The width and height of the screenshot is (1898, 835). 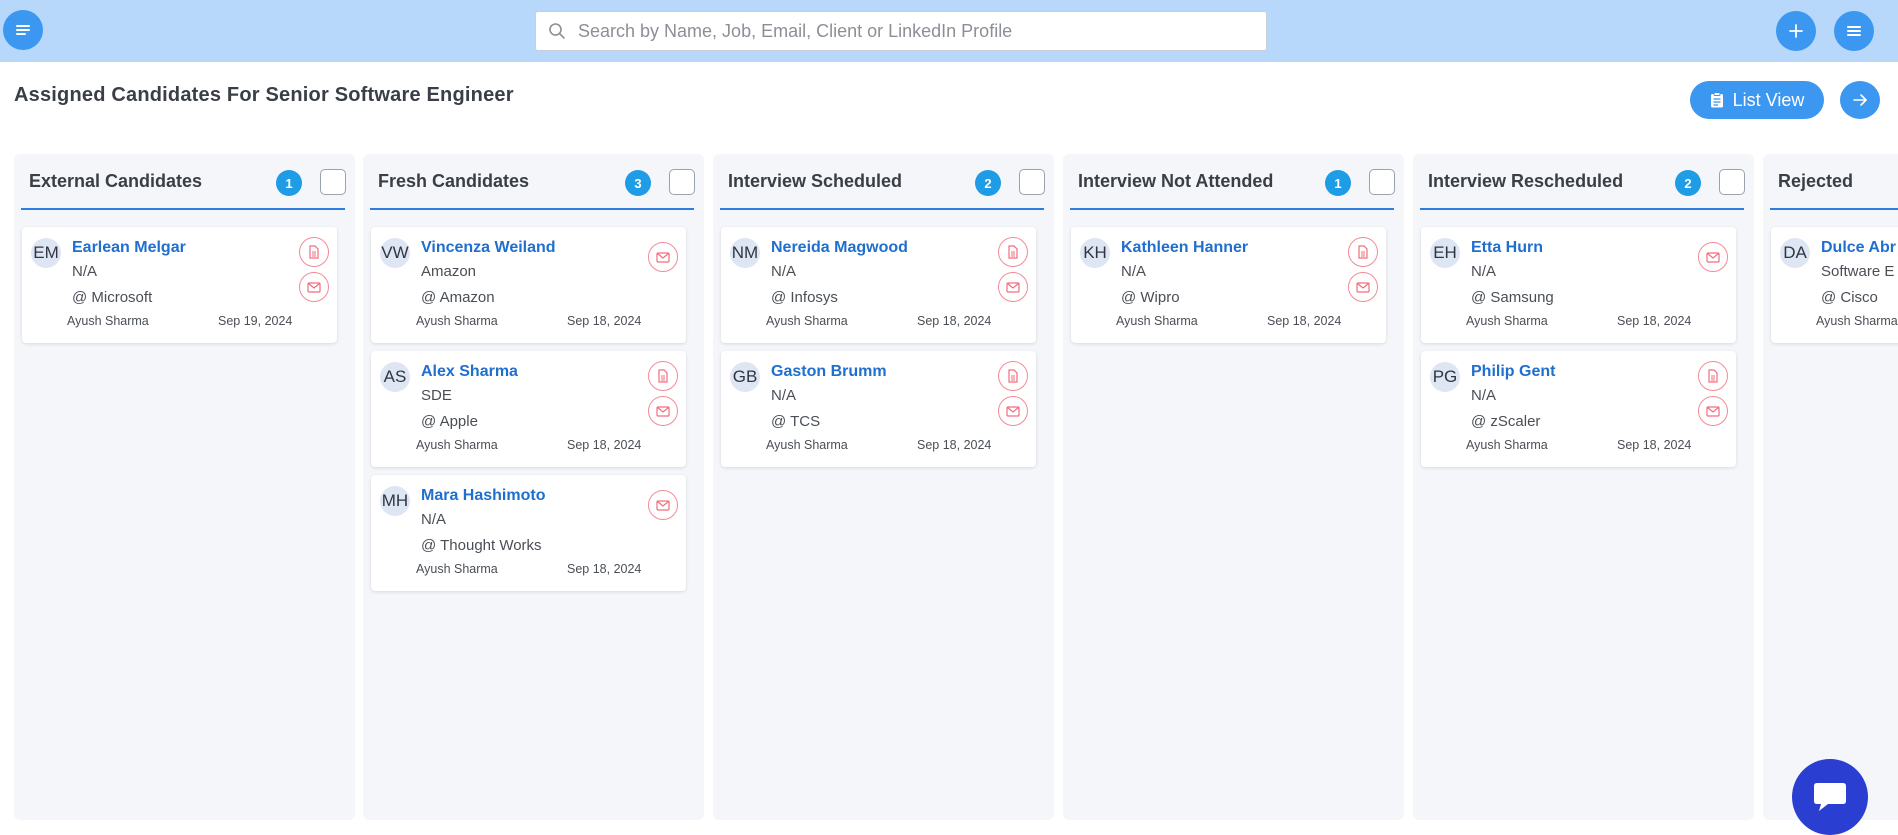 What do you see at coordinates (1796, 31) in the screenshot?
I see `add-button` at bounding box center [1796, 31].